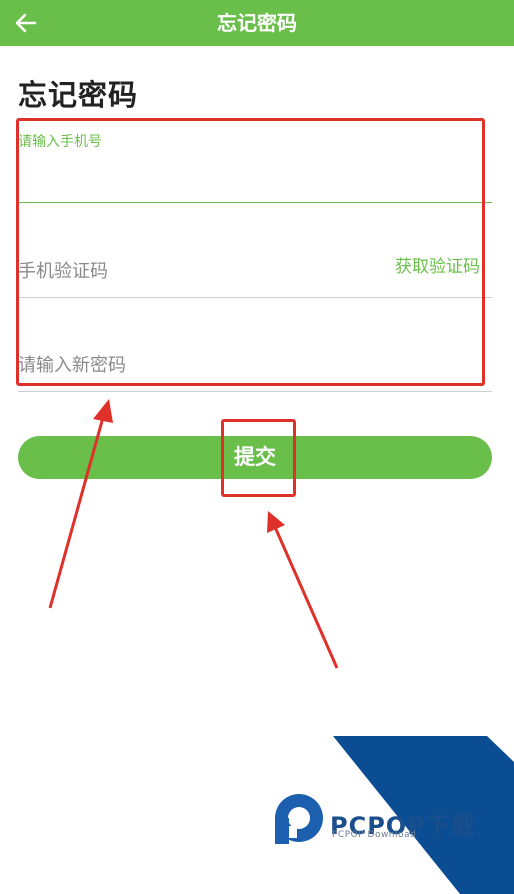 This screenshot has height=894, width=514. I want to click on watermark-subtitle: PCPOP Download, so click(374, 835).